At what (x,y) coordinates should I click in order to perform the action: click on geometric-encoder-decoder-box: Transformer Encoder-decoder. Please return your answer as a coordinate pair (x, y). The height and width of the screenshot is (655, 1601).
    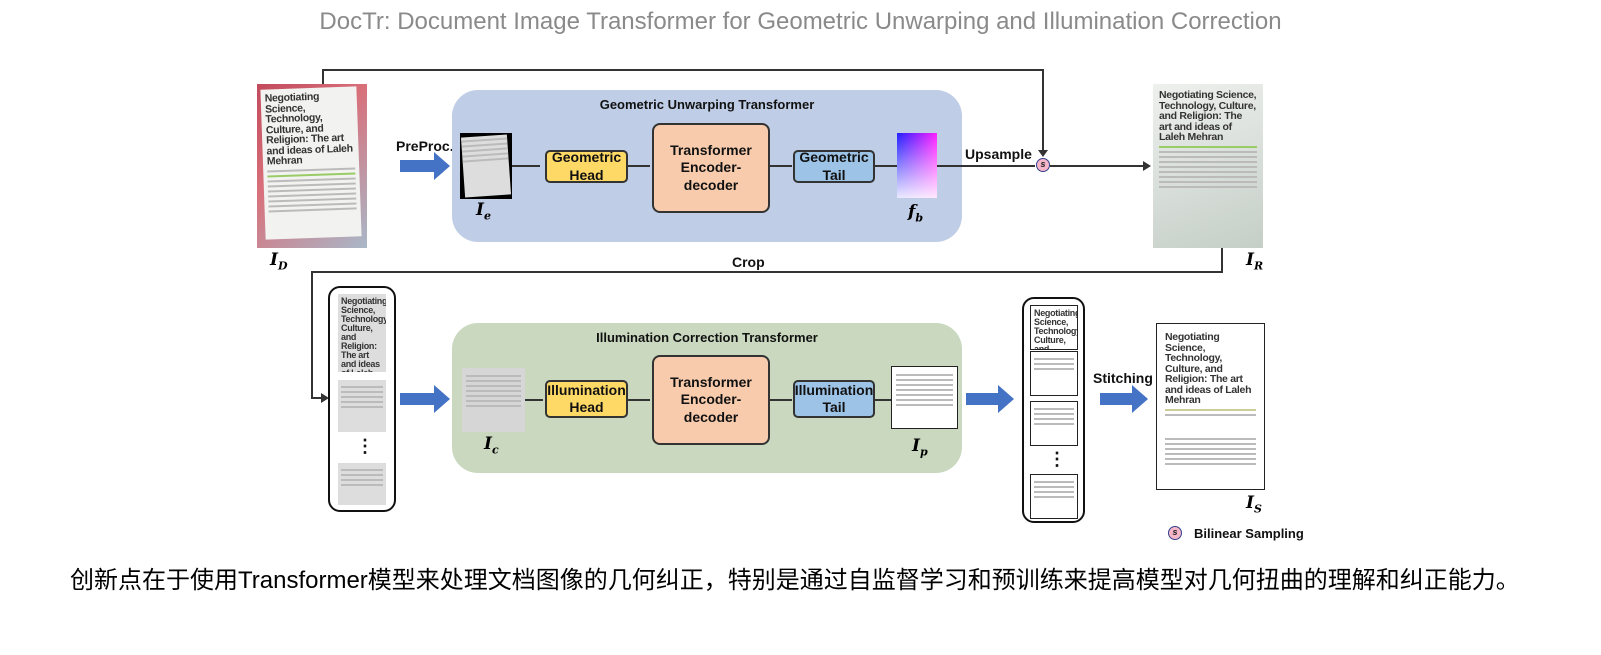
    Looking at the image, I should click on (711, 168).